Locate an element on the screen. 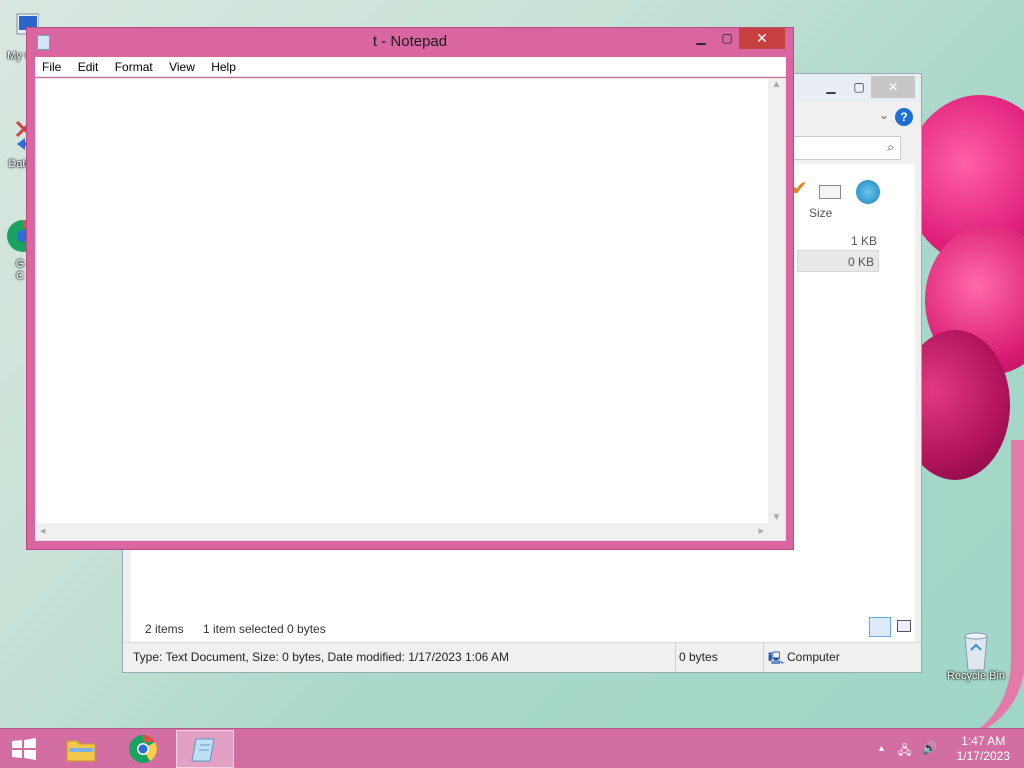 This screenshot has width=1024, height=768. vertical-scrollbar: ▲ ▼ is located at coordinates (776, 301).